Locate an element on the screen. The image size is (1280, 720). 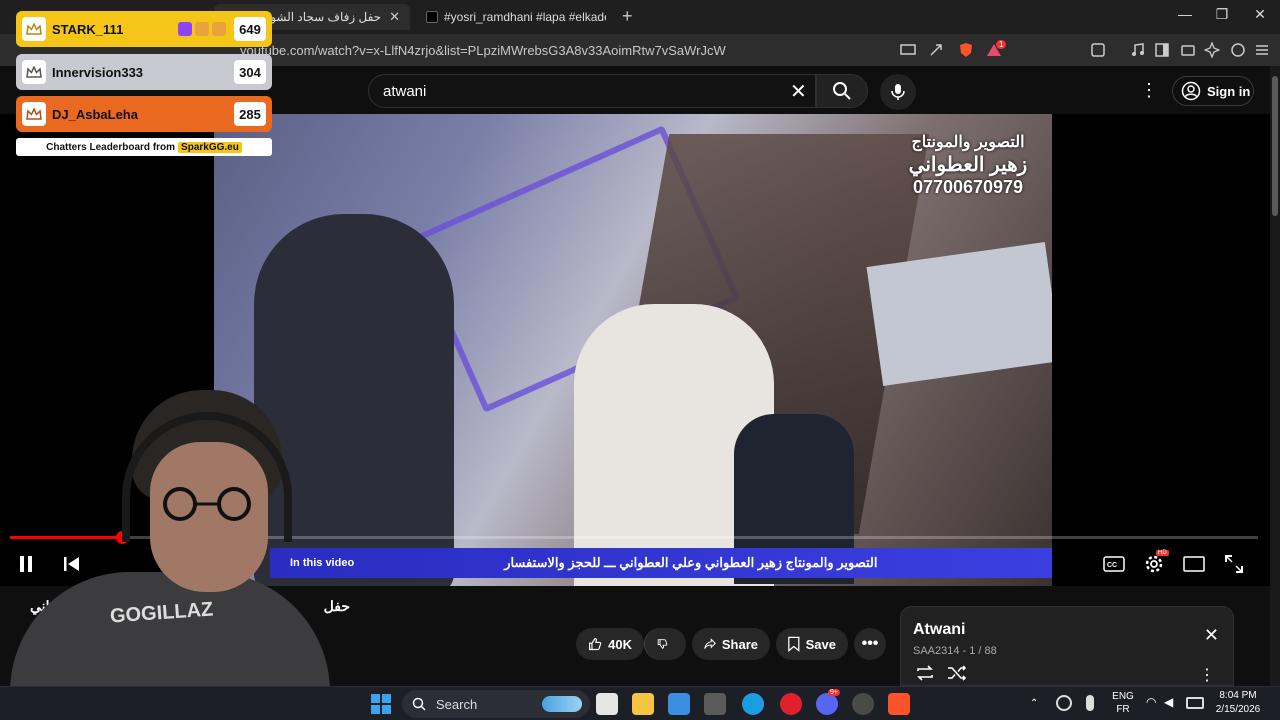
close-icon: ✕ is located at coordinates (394, 17).